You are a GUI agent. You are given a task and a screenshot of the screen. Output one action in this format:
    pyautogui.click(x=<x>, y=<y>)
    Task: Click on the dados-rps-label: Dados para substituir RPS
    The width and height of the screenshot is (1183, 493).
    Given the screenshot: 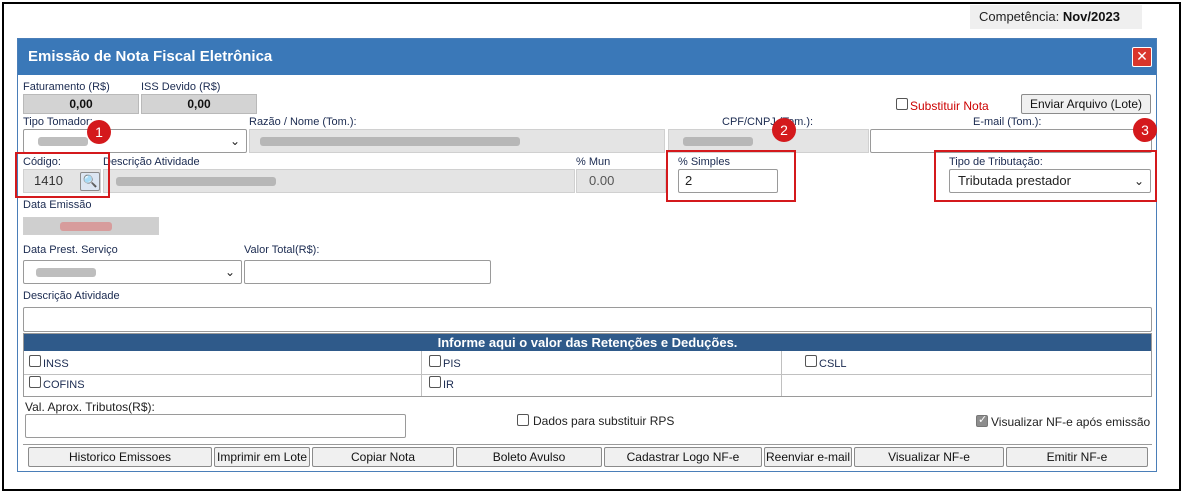 What is the action you would take?
    pyautogui.click(x=604, y=421)
    